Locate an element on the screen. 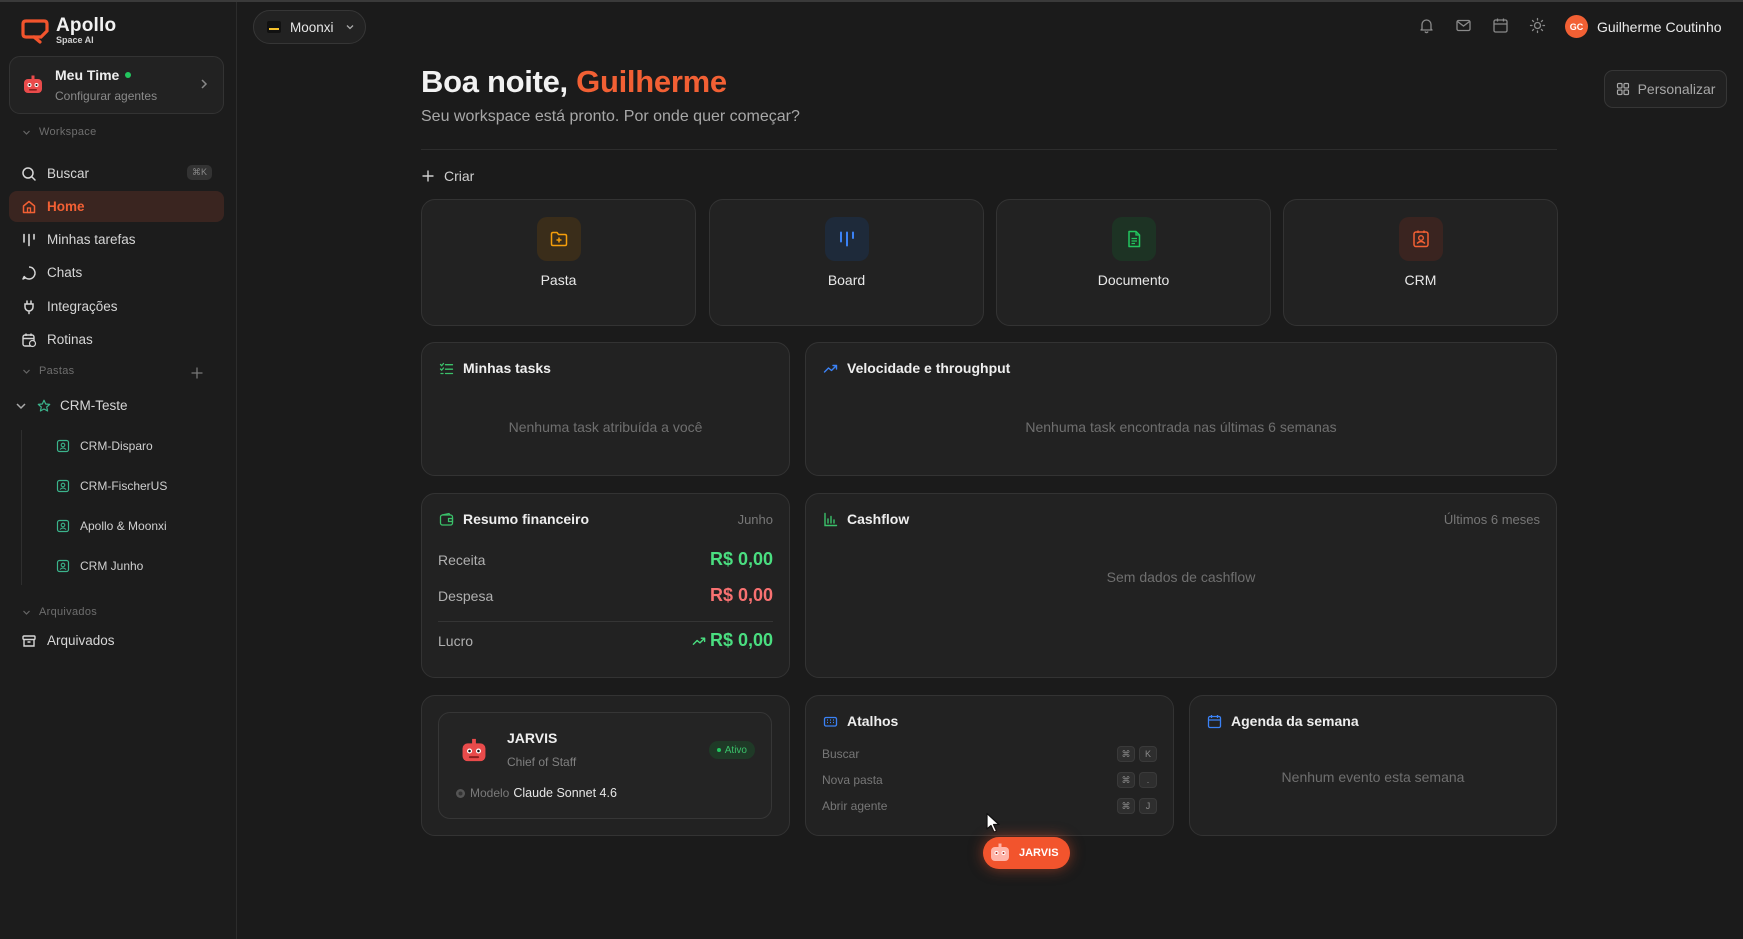  sidebar-item-home: Home is located at coordinates (116, 206).